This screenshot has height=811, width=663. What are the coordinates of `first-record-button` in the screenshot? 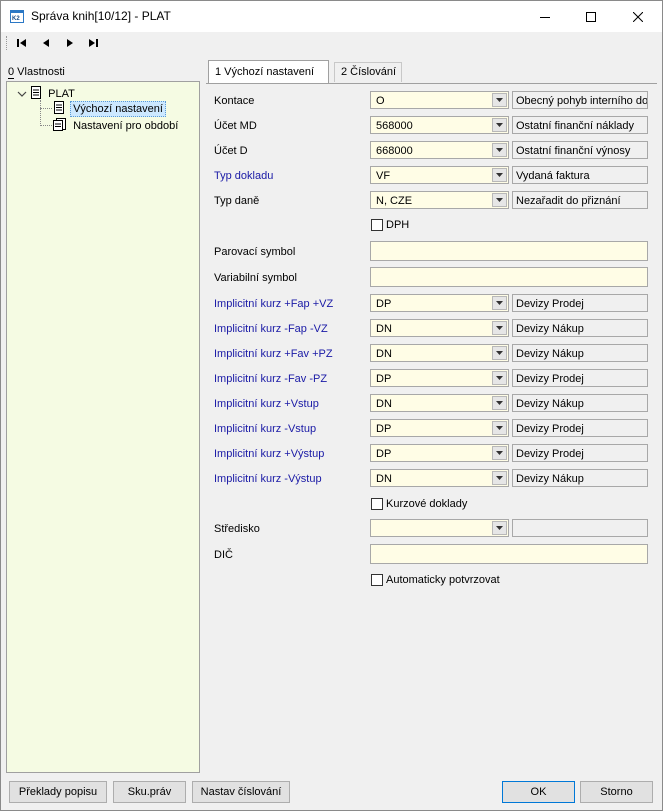 It's located at (22, 43).